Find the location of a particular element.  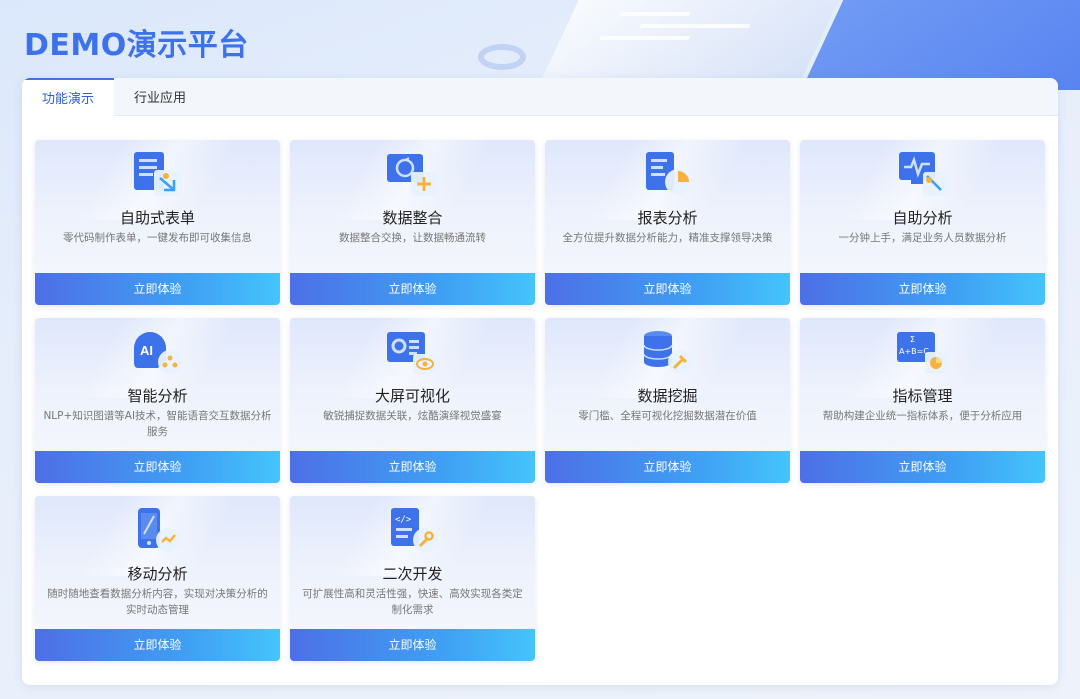

data-integration-icon is located at coordinates (411, 175).